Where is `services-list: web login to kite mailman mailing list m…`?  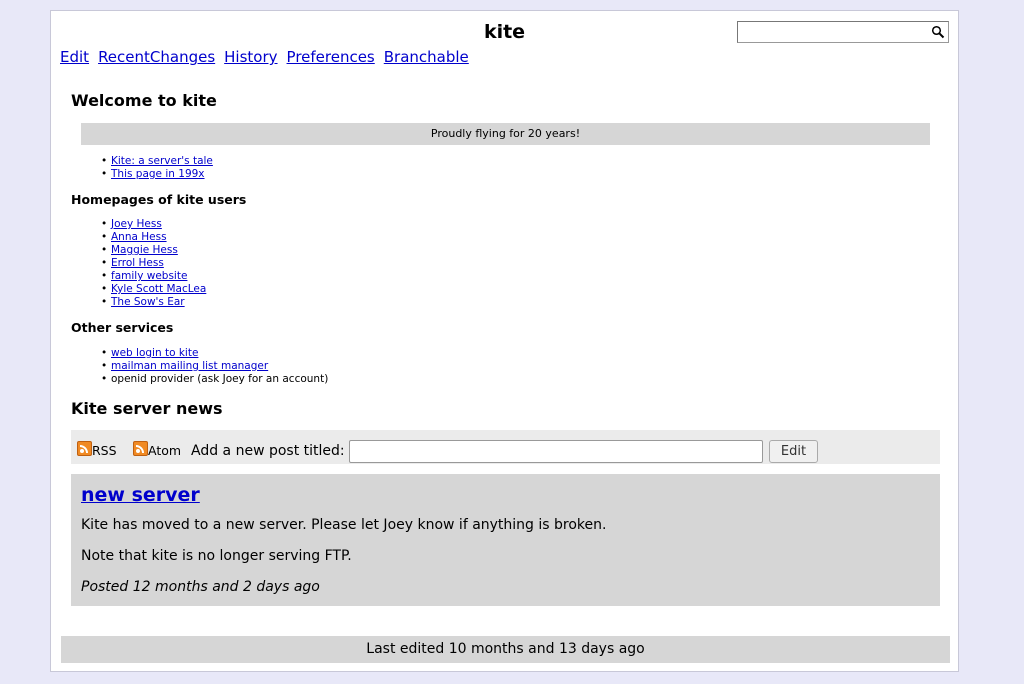 services-list: web login to kite mailman mailing list m… is located at coordinates (189, 366).